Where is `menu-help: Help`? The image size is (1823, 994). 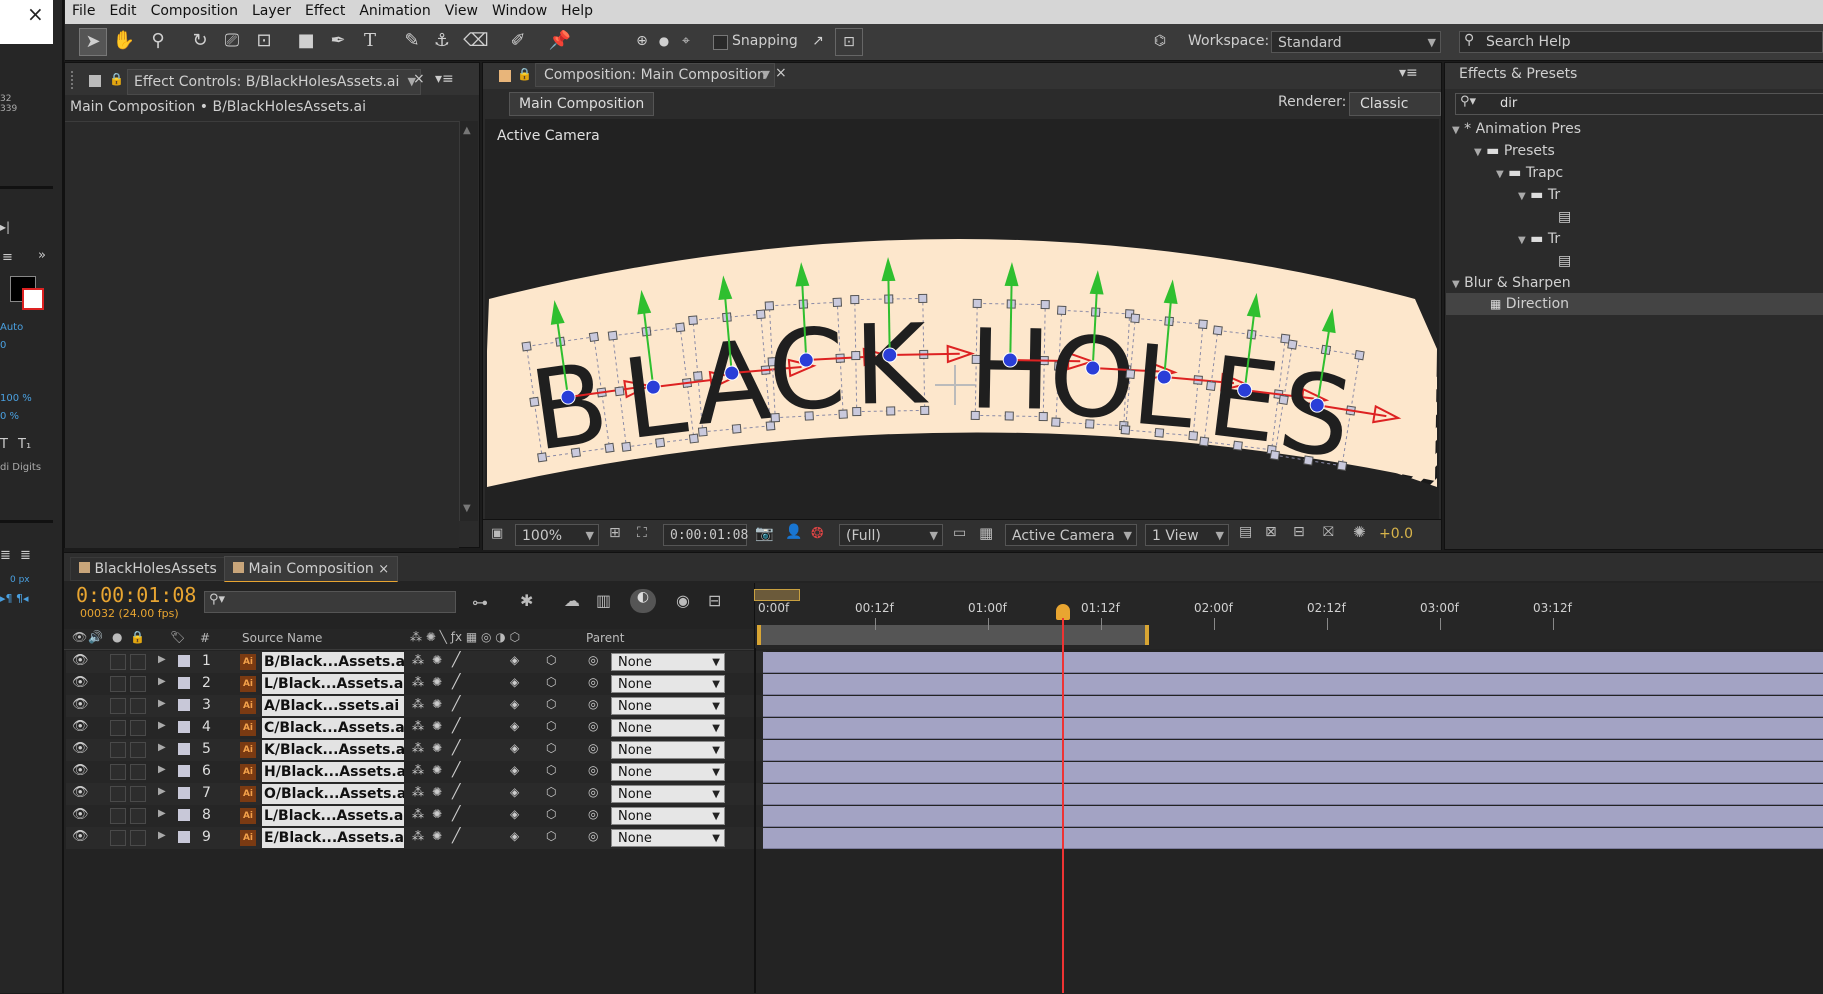
menu-help: Help is located at coordinates (577, 9).